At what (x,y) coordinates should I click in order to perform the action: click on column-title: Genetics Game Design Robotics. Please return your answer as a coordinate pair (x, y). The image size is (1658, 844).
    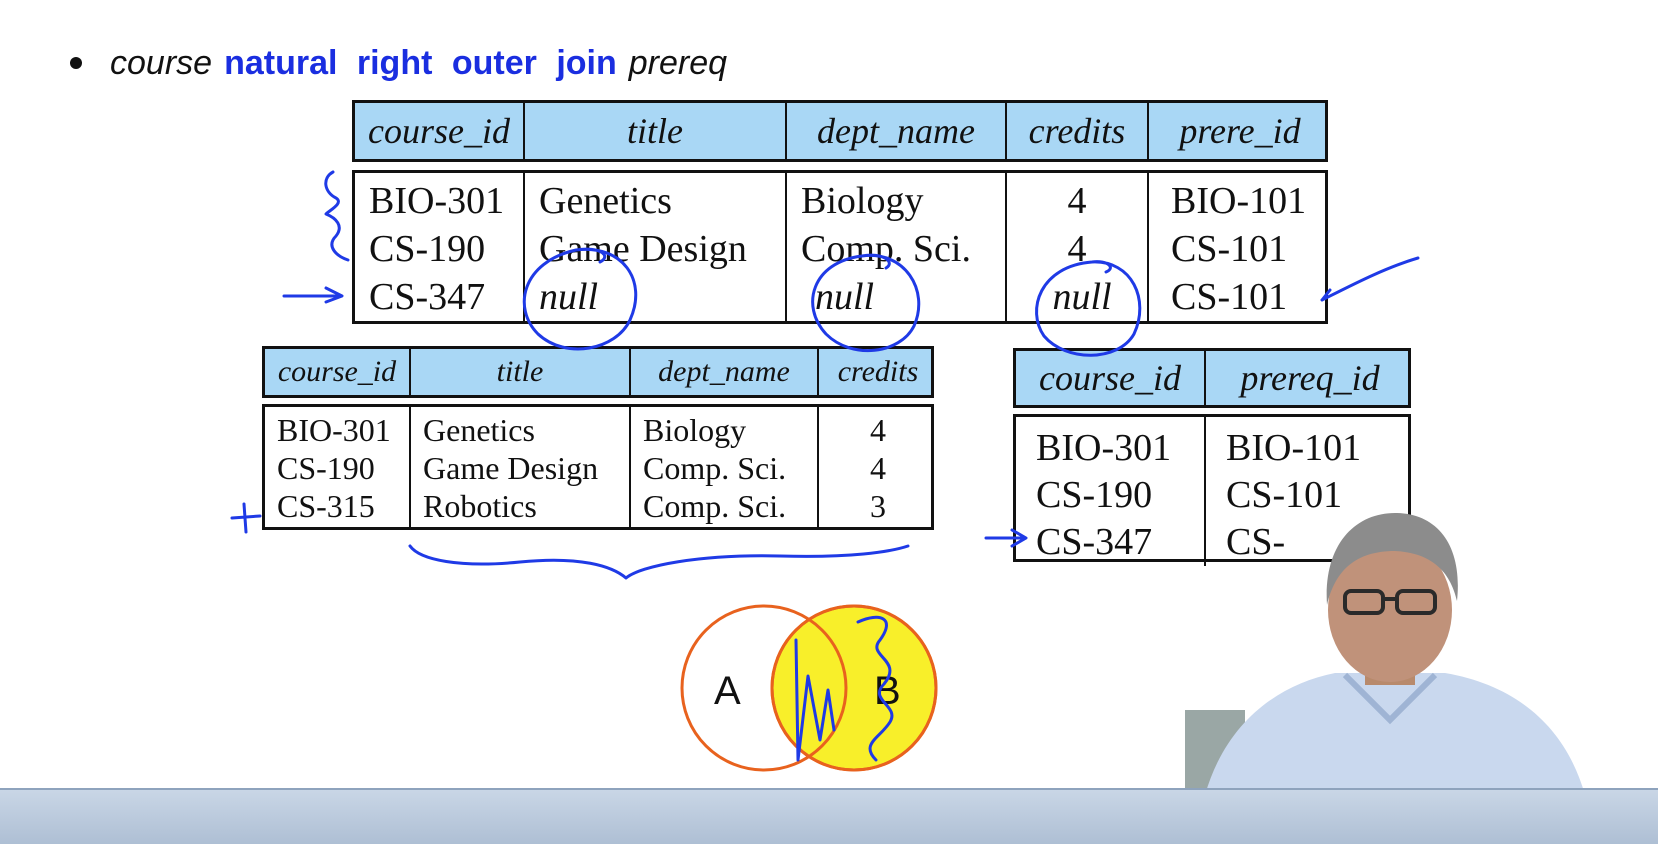
    Looking at the image, I should click on (521, 467).